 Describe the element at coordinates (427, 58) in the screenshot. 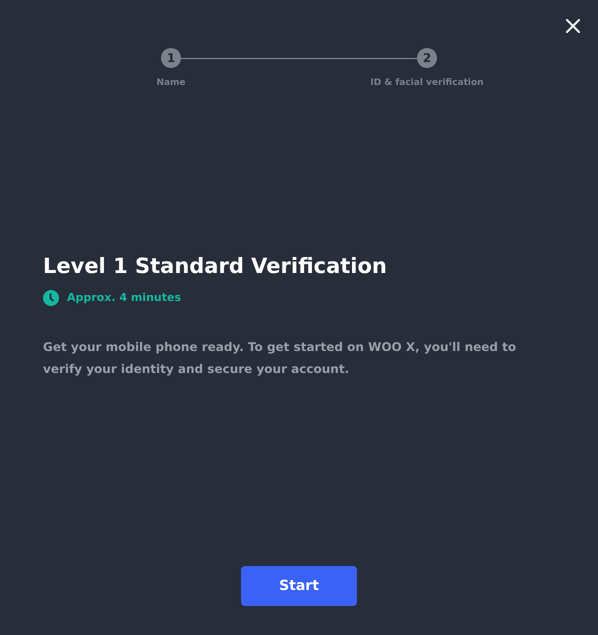

I see `step-number: 2` at that location.